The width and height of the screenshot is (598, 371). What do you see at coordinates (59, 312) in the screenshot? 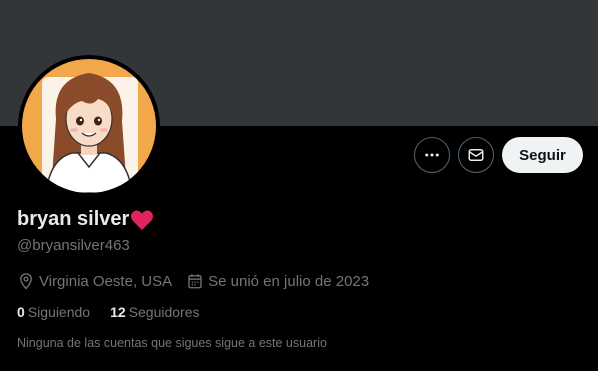
I see `following-label: Siguiendo` at bounding box center [59, 312].